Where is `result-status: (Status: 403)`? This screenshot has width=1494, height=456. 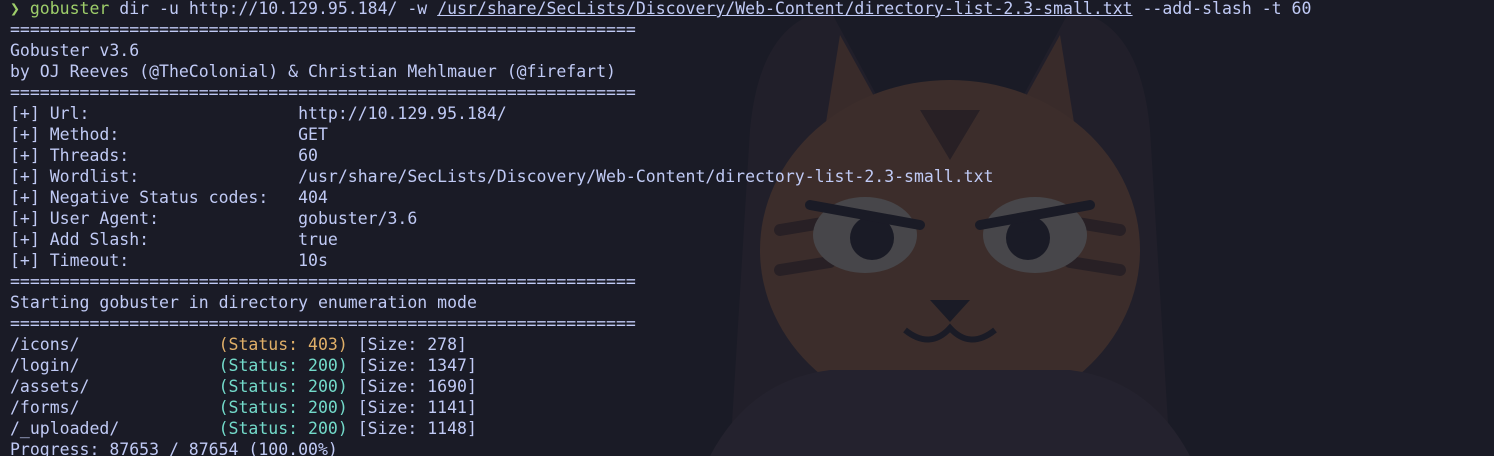
result-status: (Status: 403) is located at coordinates (283, 344).